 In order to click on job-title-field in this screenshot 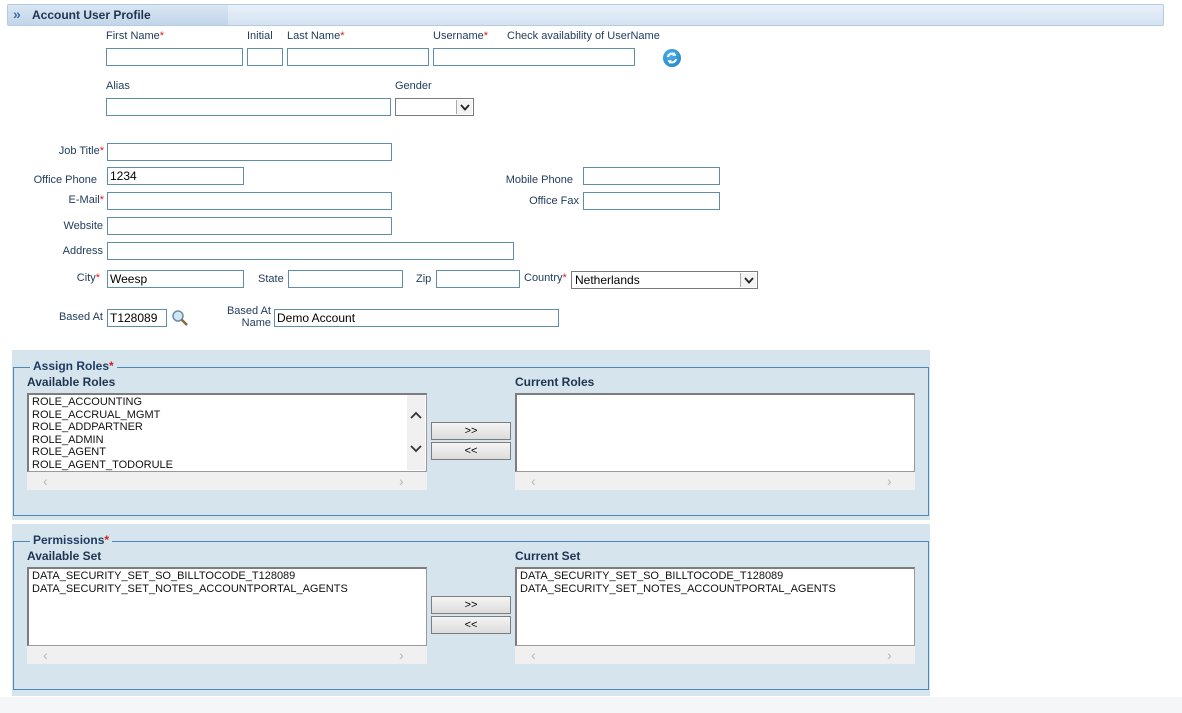, I will do `click(249, 152)`.